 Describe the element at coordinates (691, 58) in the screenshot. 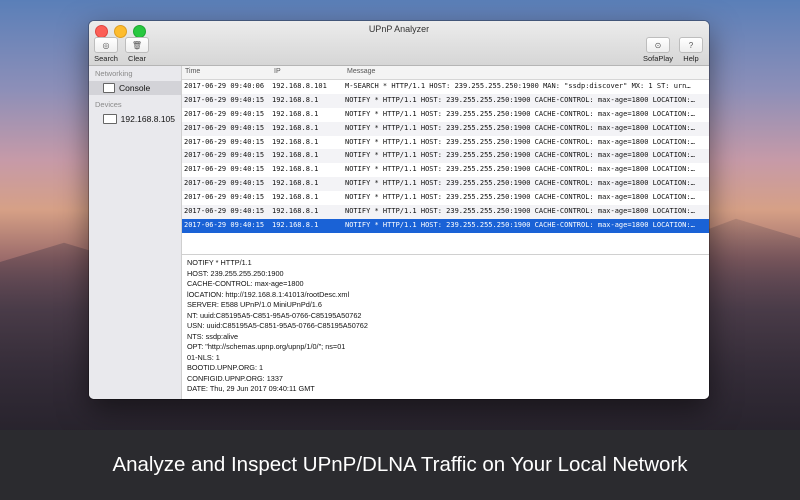

I see `help-button-label: Help` at that location.